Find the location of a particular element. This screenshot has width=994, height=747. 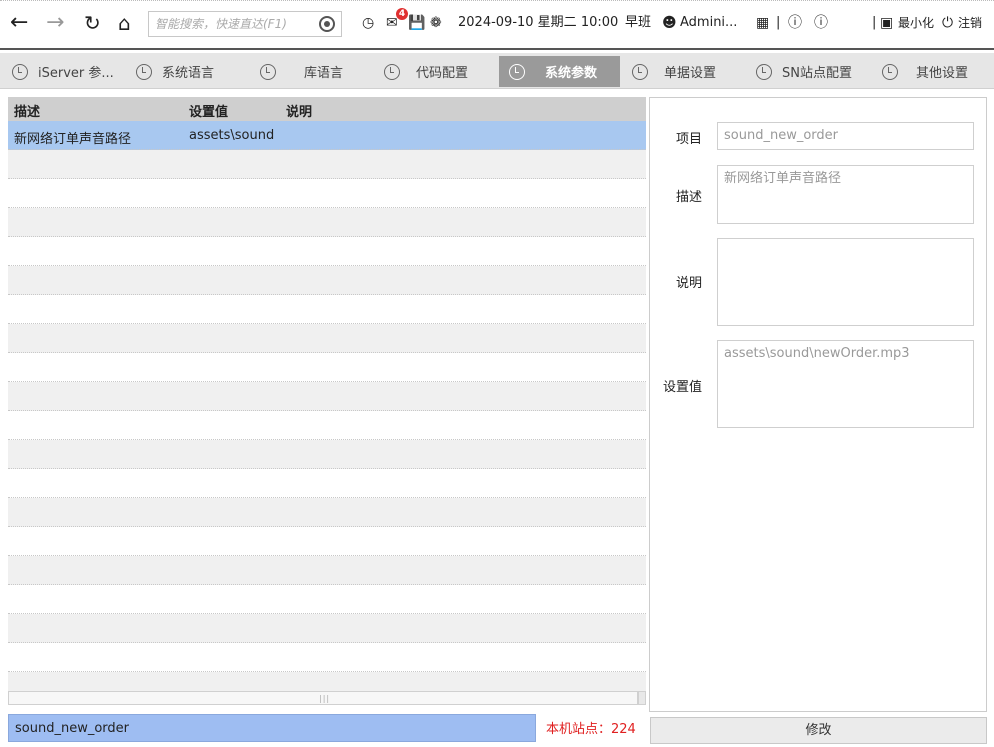

minimize-button: 最小化 is located at coordinates (916, 23).